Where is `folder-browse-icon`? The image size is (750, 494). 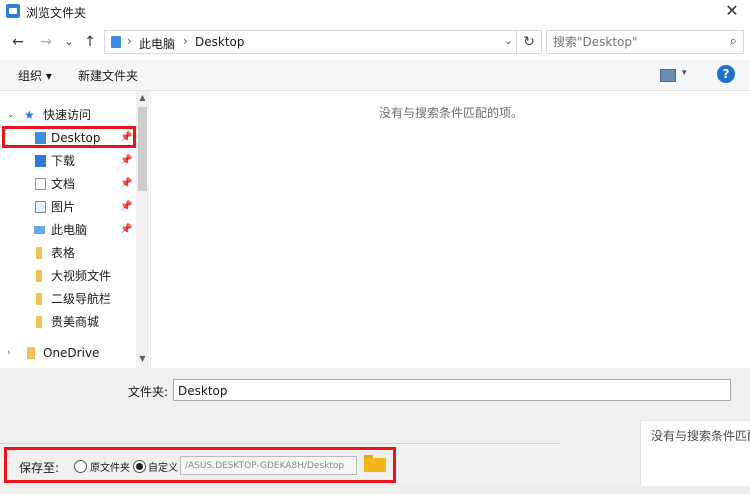
folder-browse-icon is located at coordinates (375, 464).